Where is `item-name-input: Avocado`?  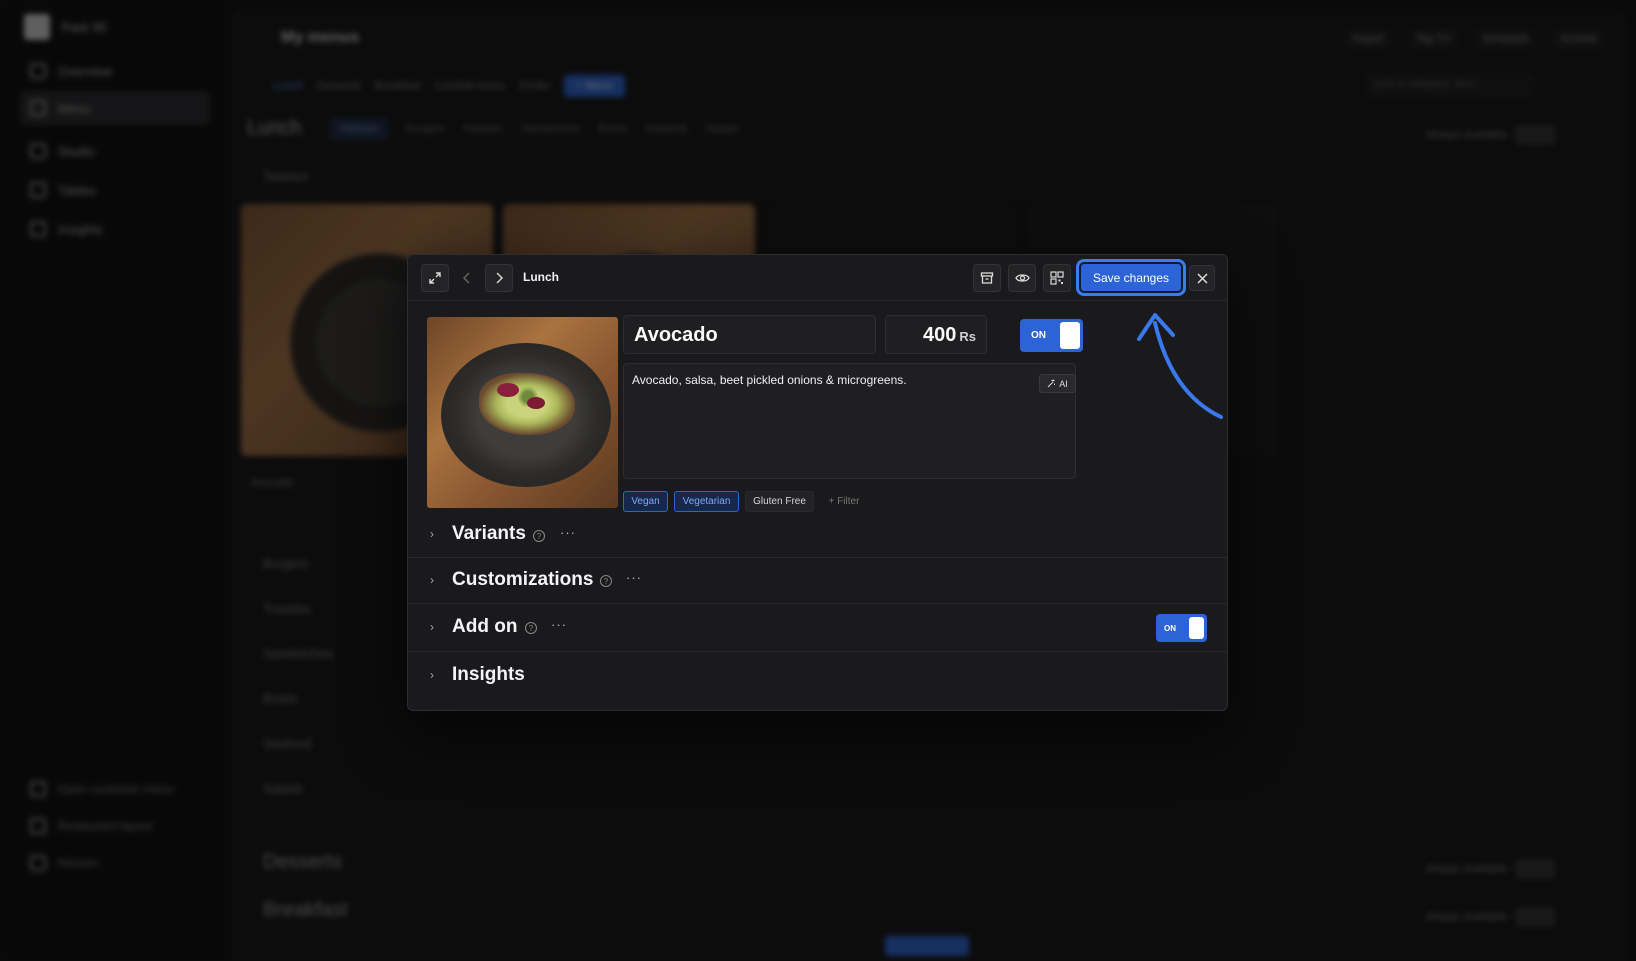
item-name-input: Avocado is located at coordinates (749, 334).